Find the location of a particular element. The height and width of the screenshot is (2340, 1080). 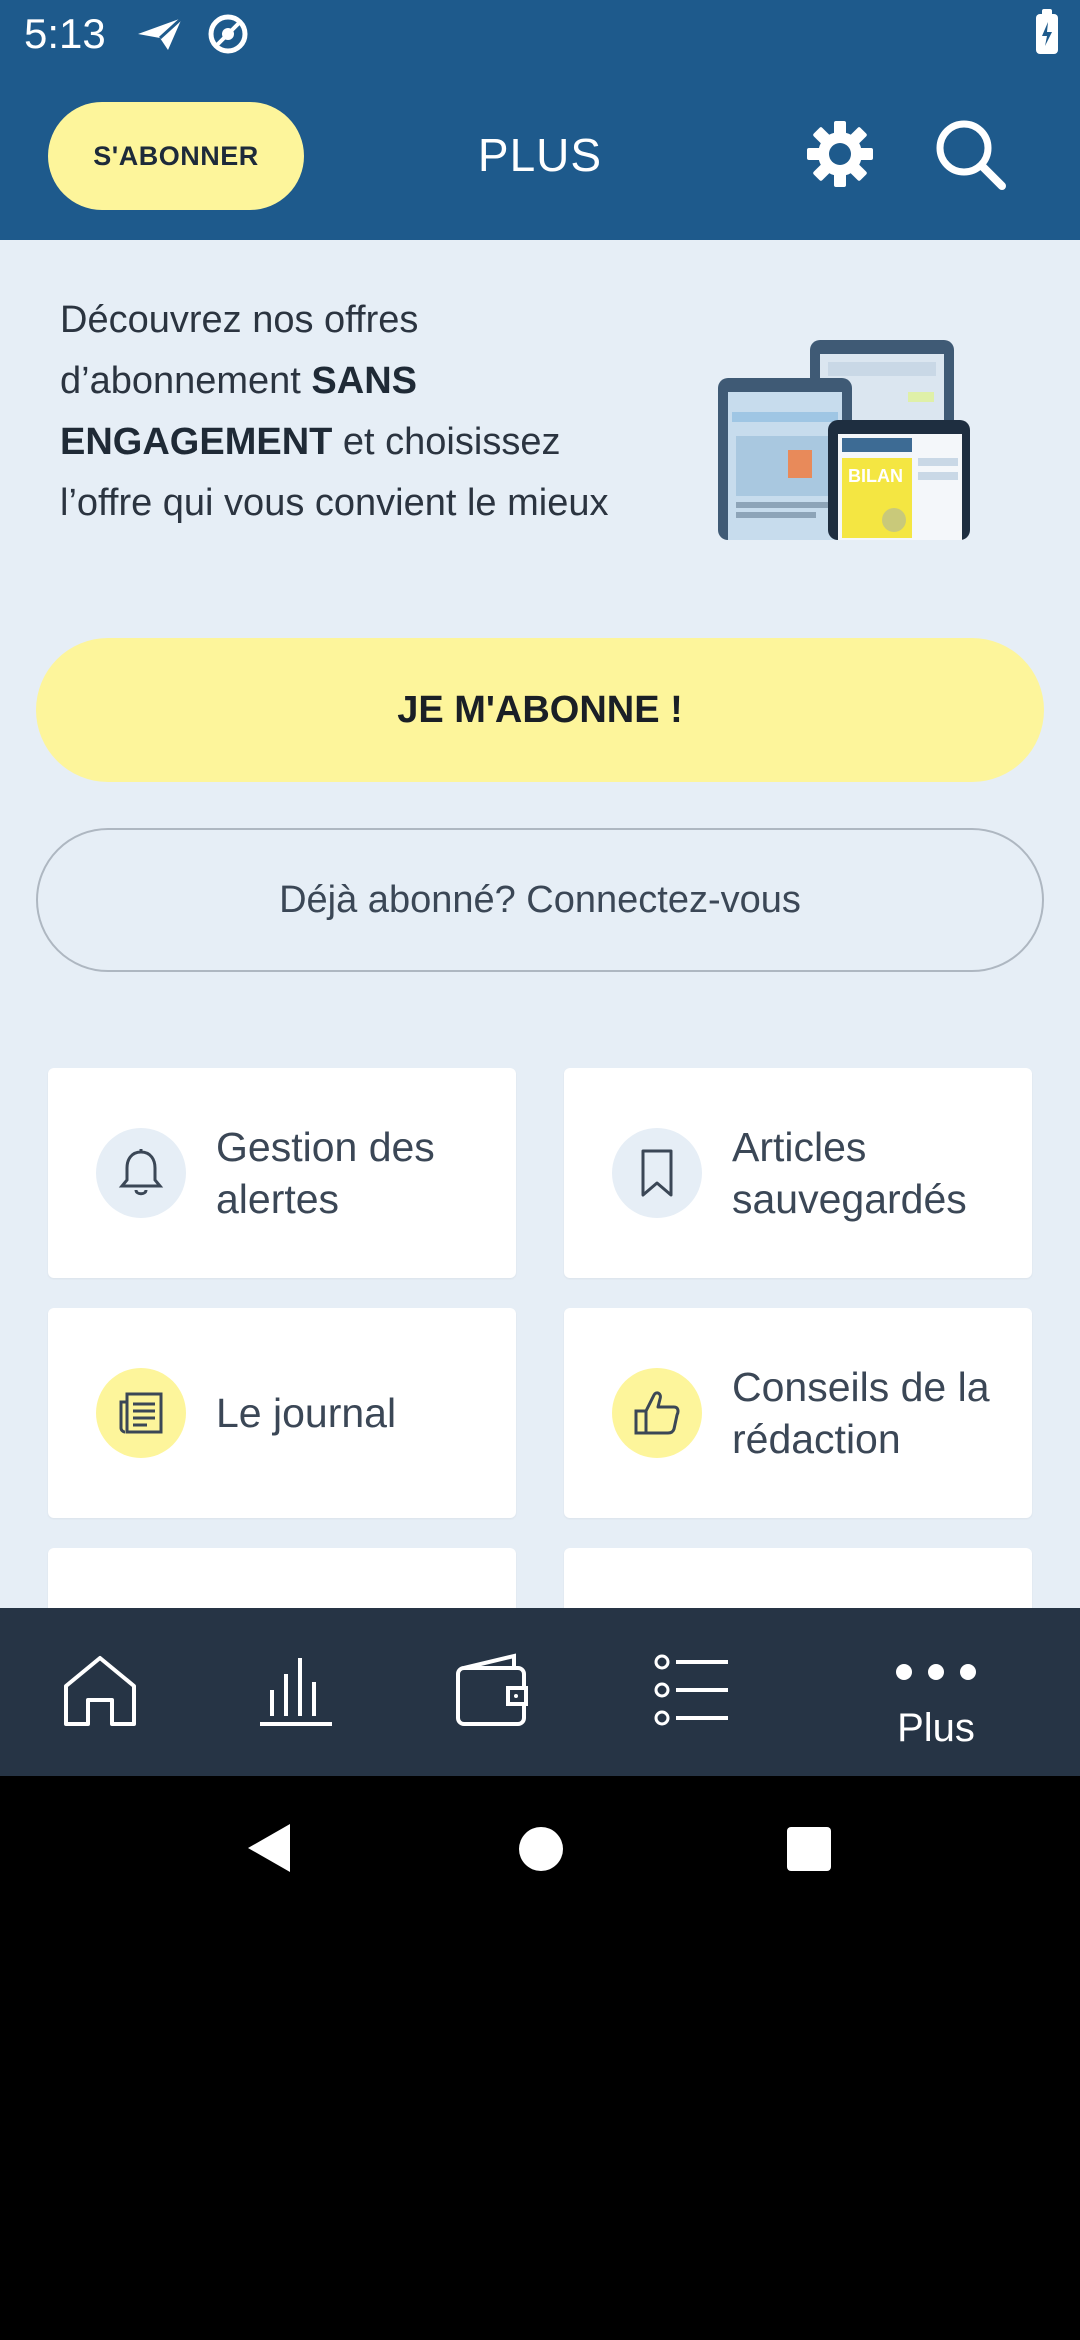

gear-icon is located at coordinates (840, 156).